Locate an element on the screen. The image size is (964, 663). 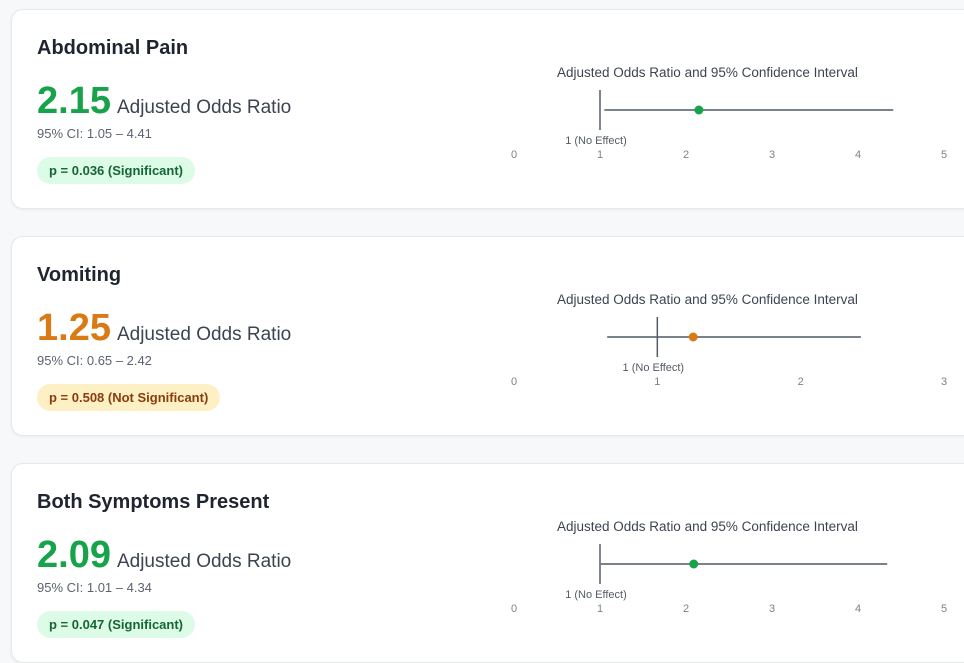
p-value-badge: p = 0.508 (Not Significant) is located at coordinates (129, 397).